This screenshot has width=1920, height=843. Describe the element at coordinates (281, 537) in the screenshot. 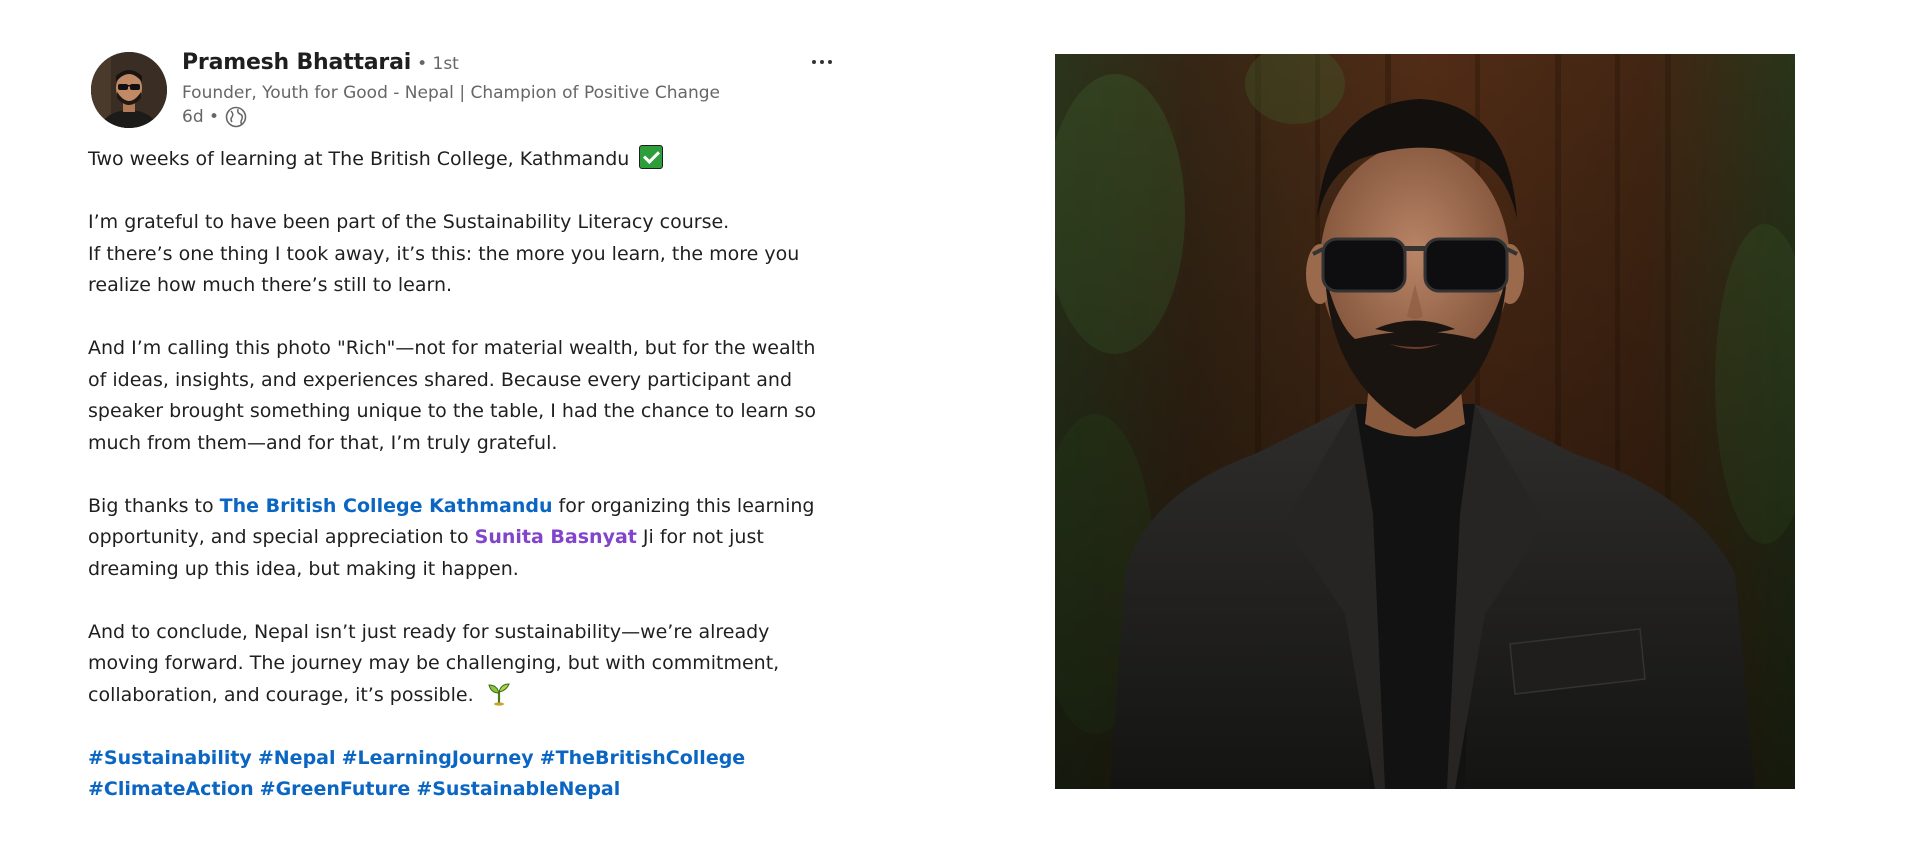

I see `body-text: opportunity, and special appreciation to` at that location.